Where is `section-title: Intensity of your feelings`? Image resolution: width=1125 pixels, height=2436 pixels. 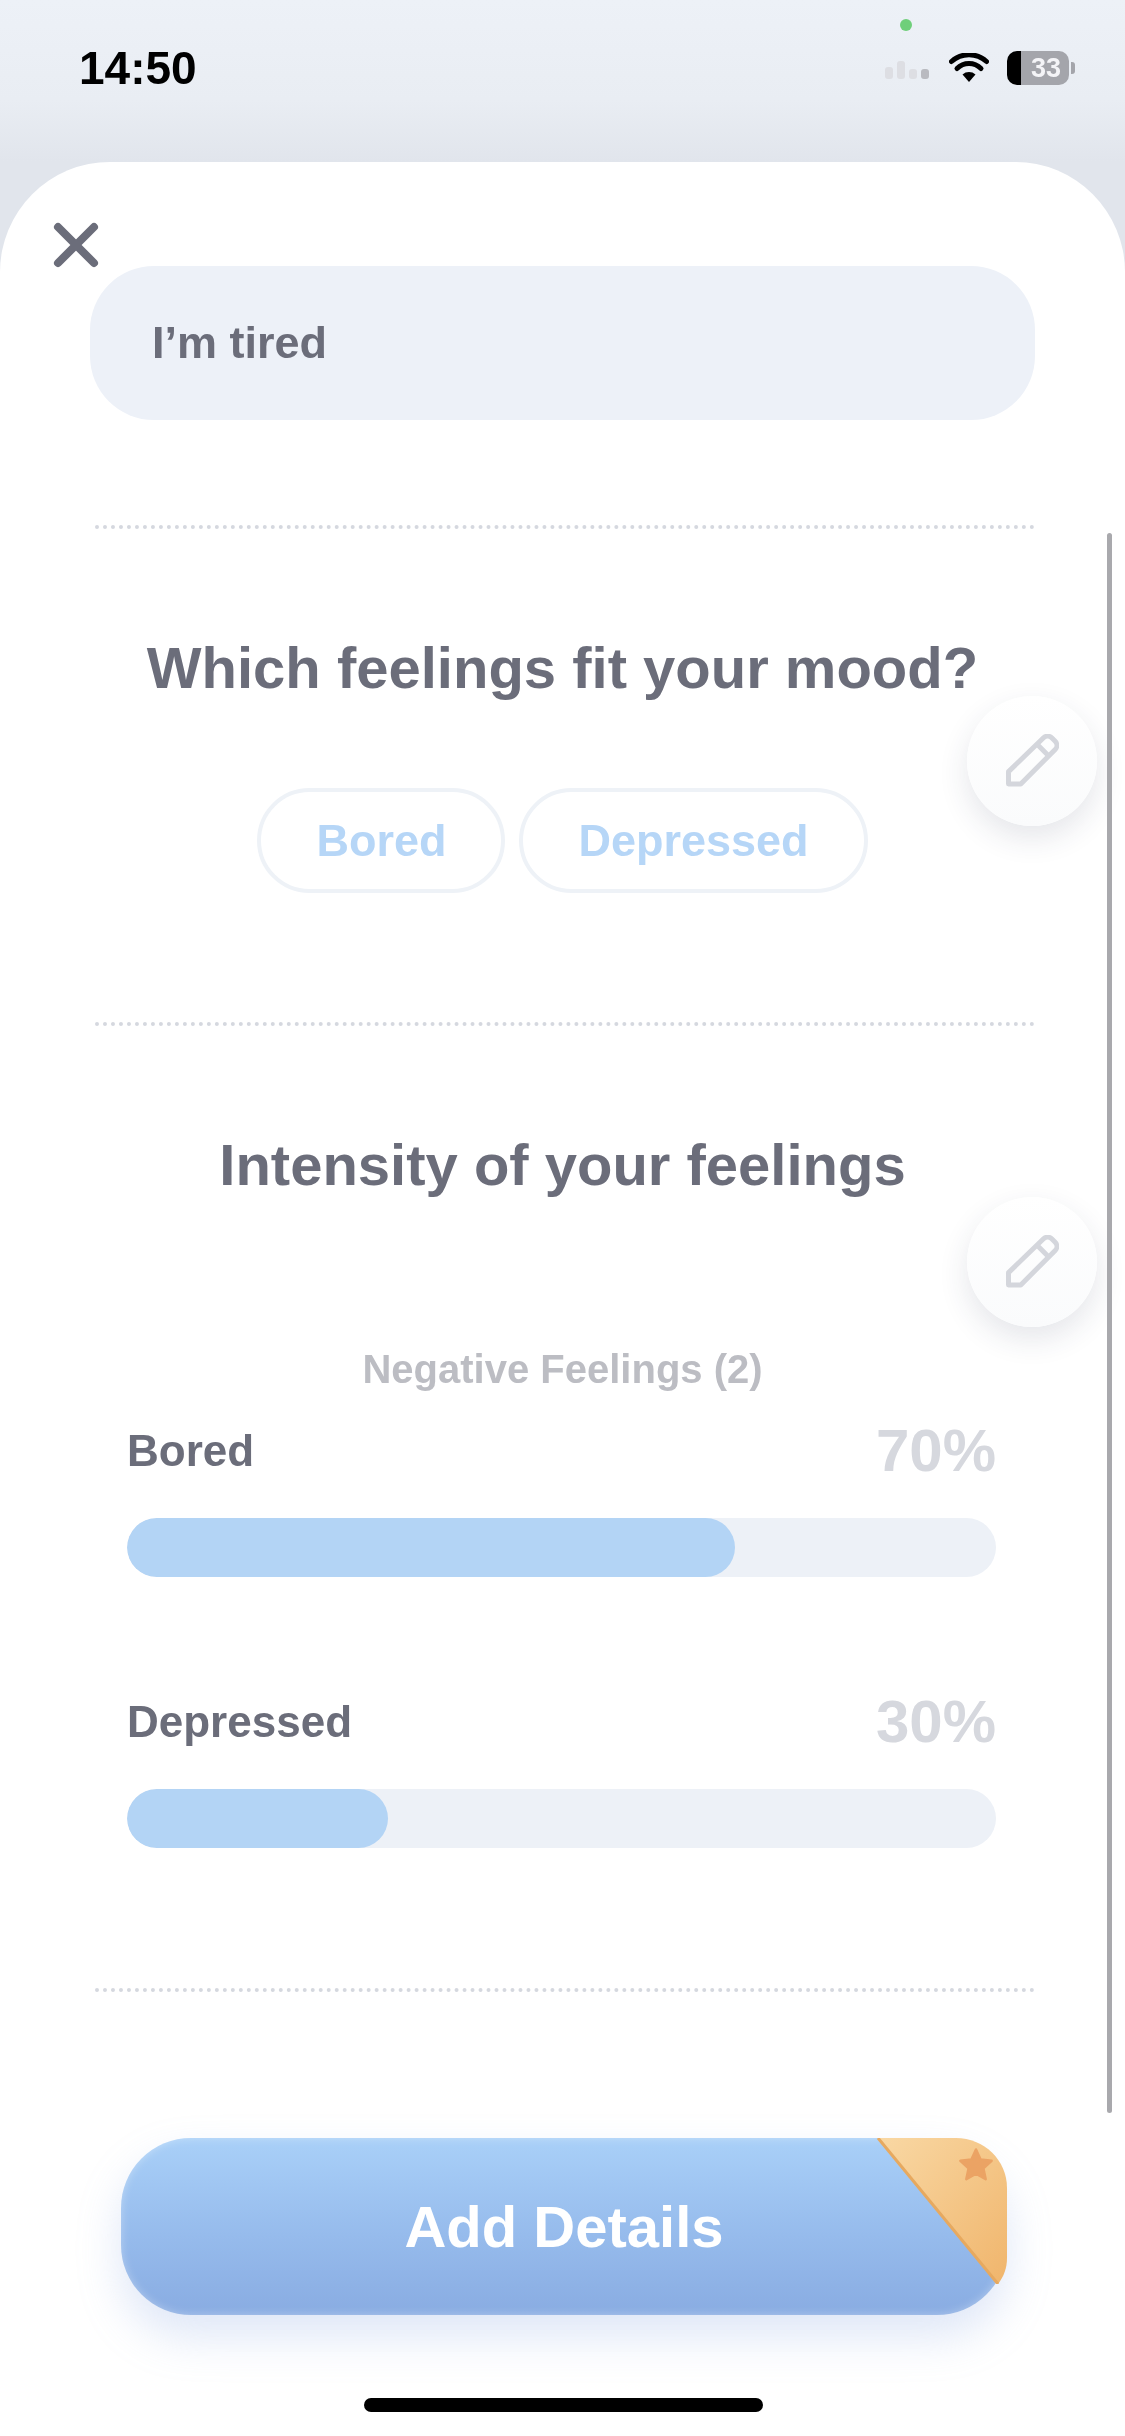
section-title: Intensity of your feelings is located at coordinates (562, 1165).